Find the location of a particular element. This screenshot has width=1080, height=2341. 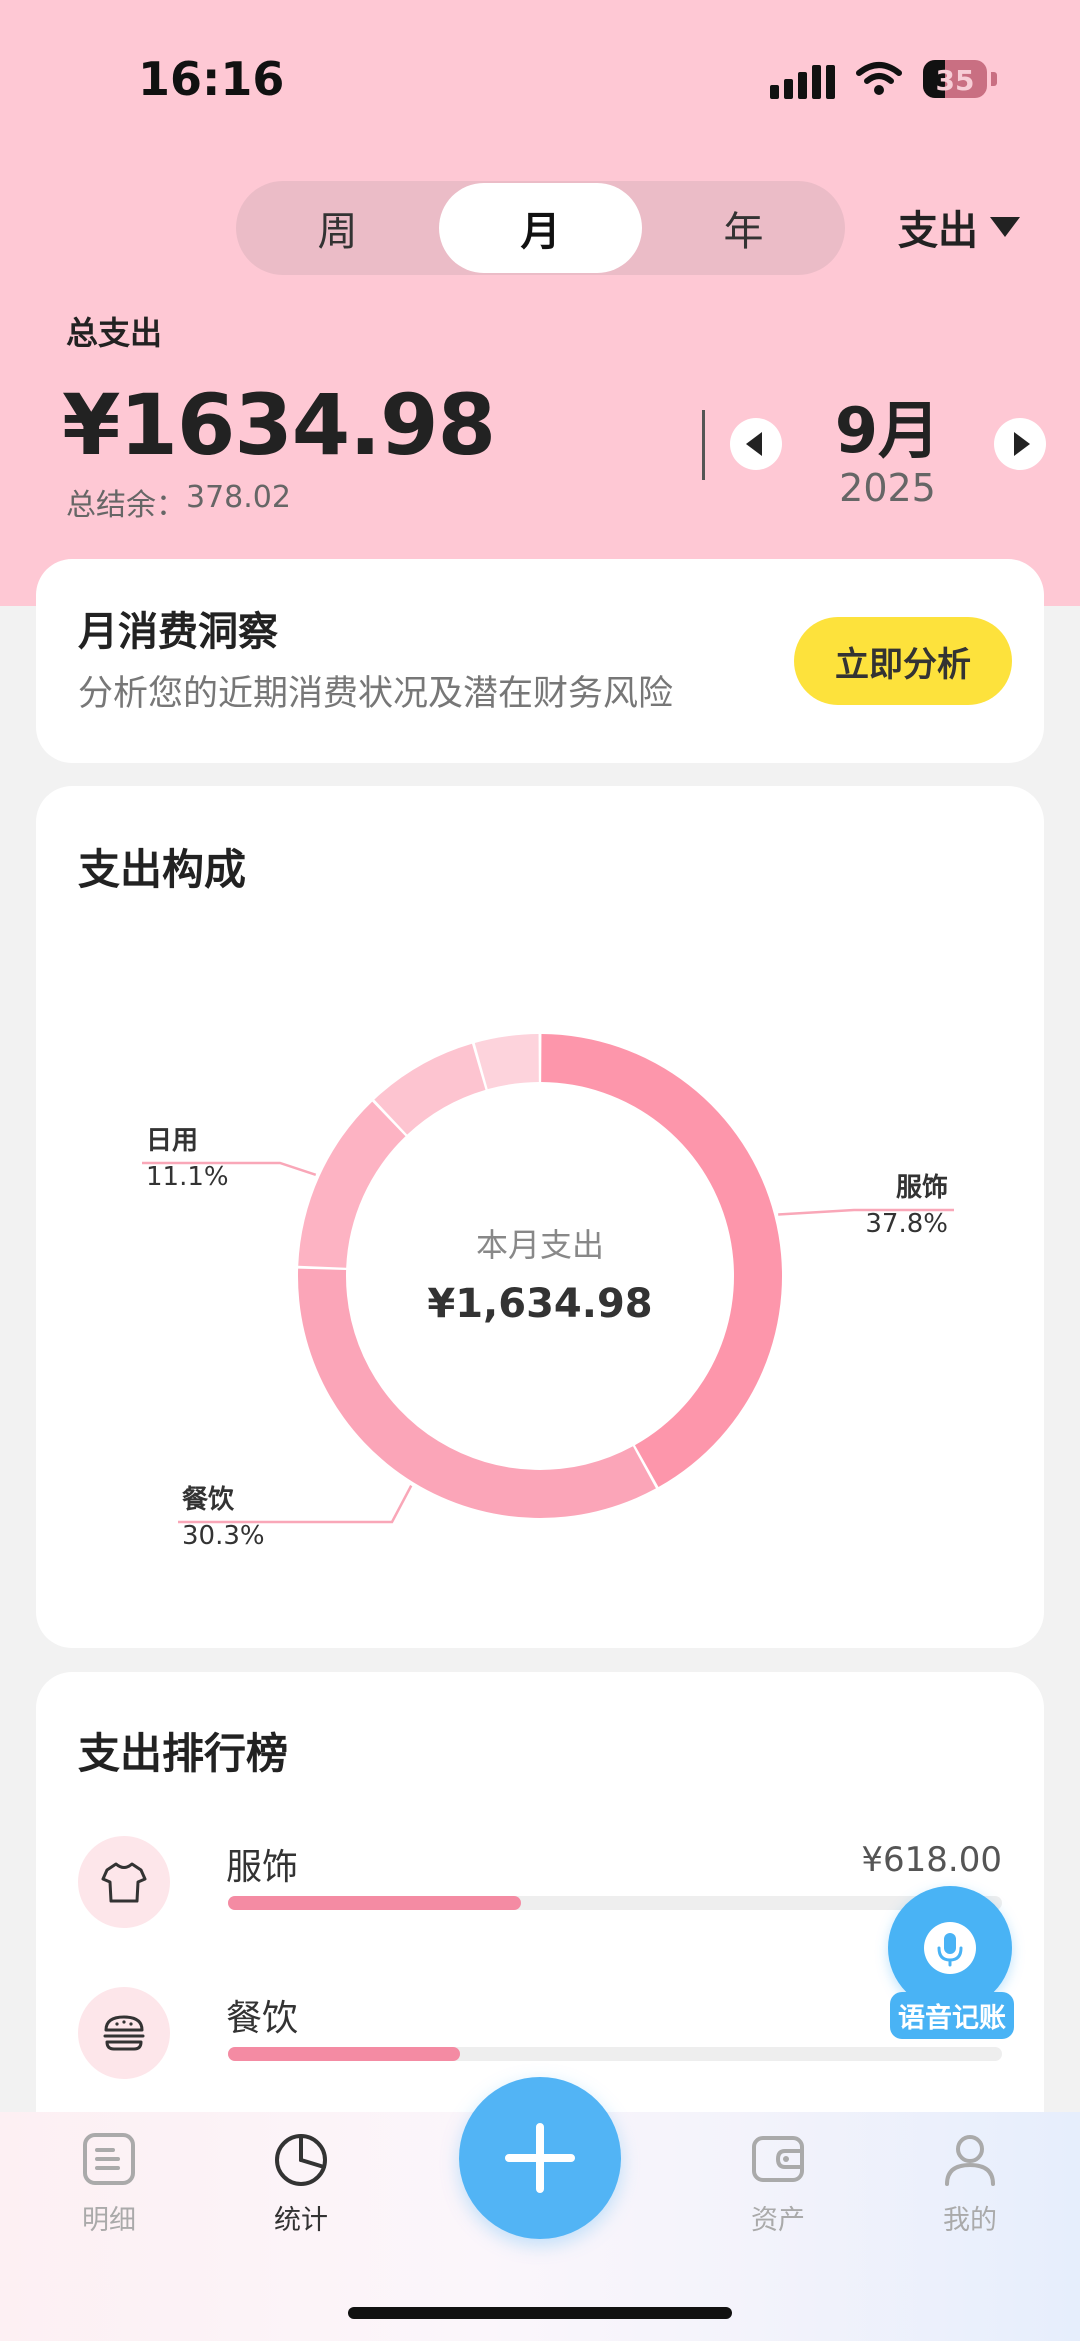

donut-label-name: 日用 is located at coordinates (172, 1141).